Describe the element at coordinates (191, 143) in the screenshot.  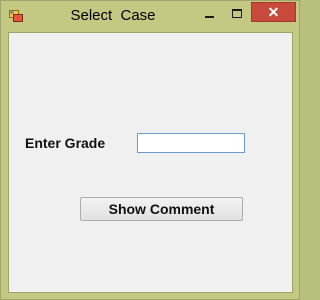
I see `grade-input` at that location.